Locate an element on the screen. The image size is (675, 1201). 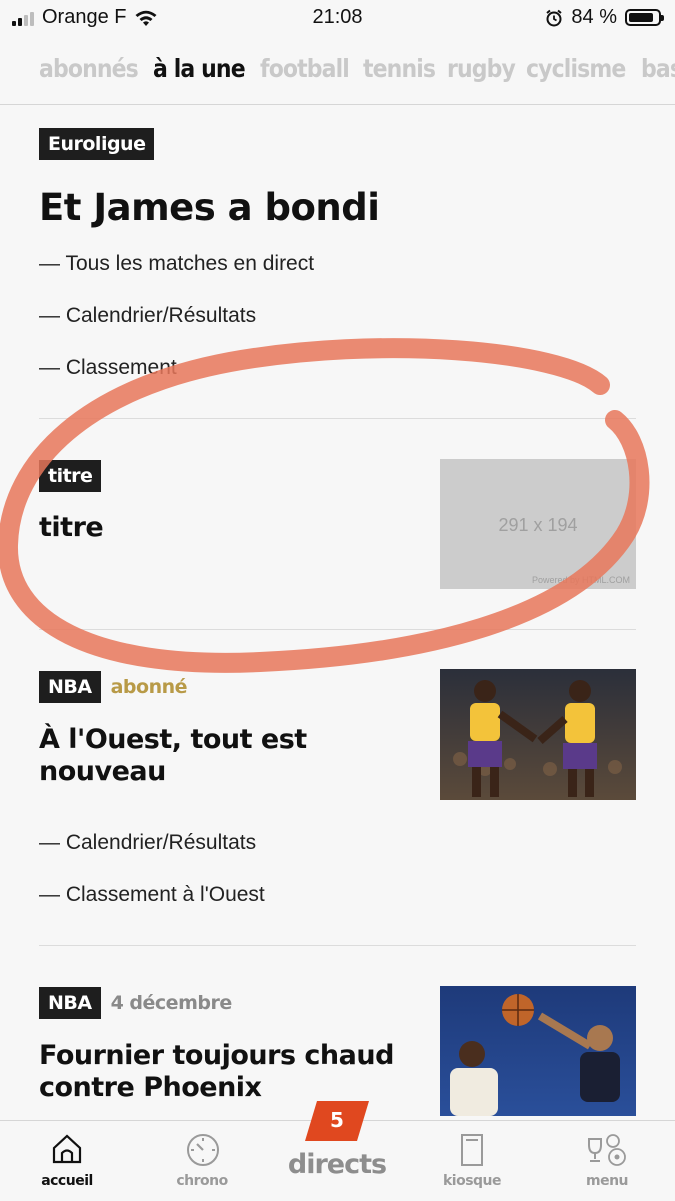
link-classement-ouest: — Classement à l'Ouest is located at coordinates (152, 895).